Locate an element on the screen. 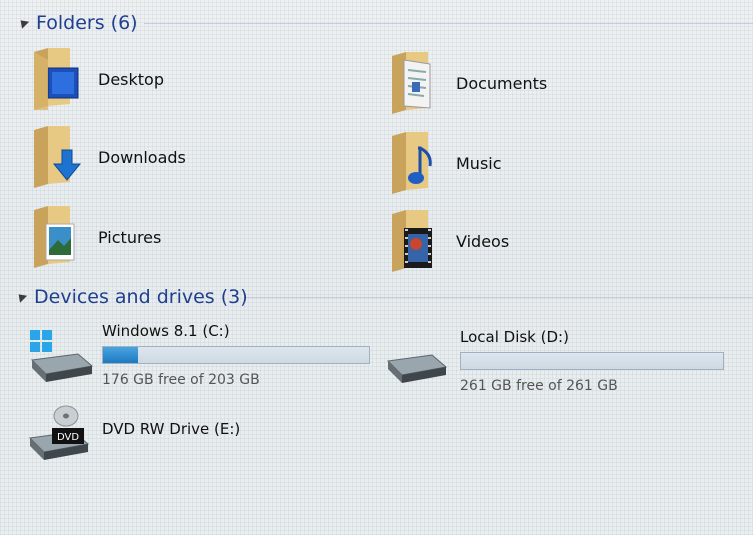 This screenshot has width=753, height=535. folder-tile-music: Music is located at coordinates (445, 163).